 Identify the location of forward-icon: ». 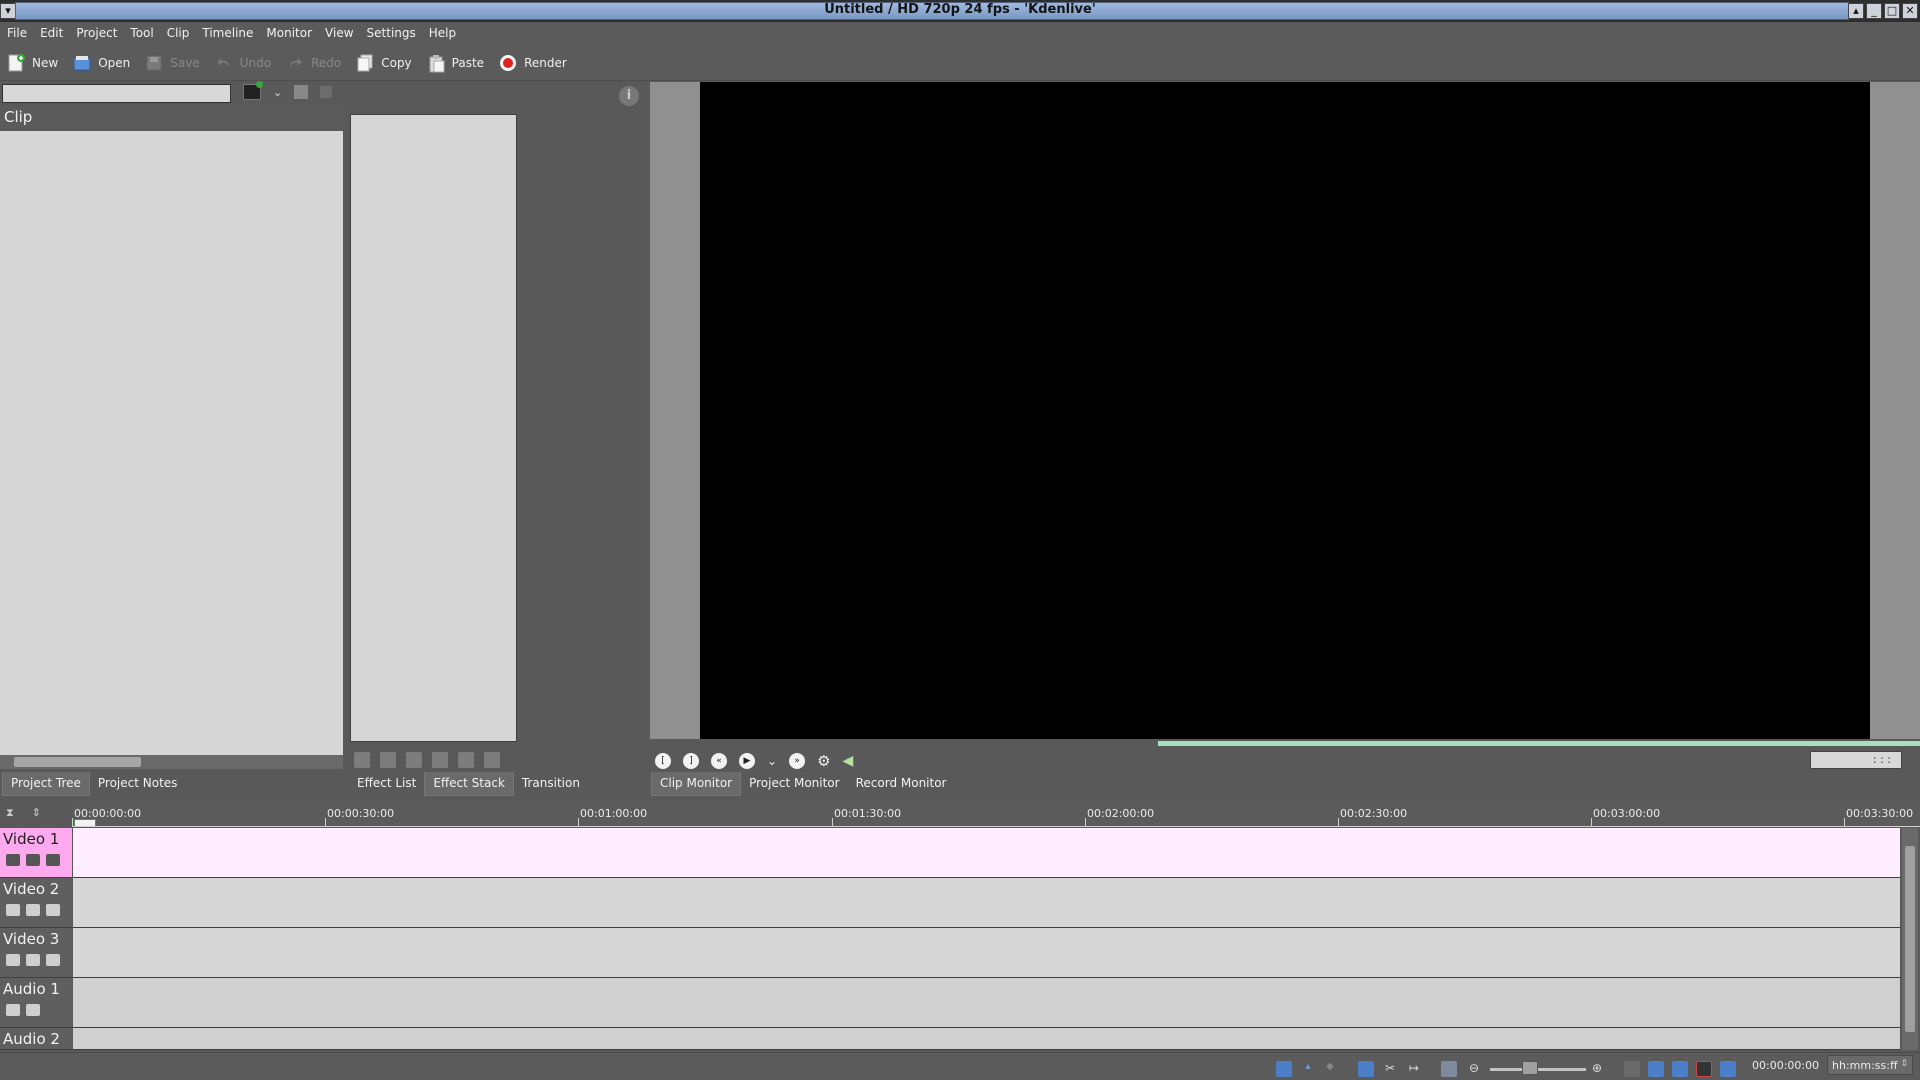
(797, 761).